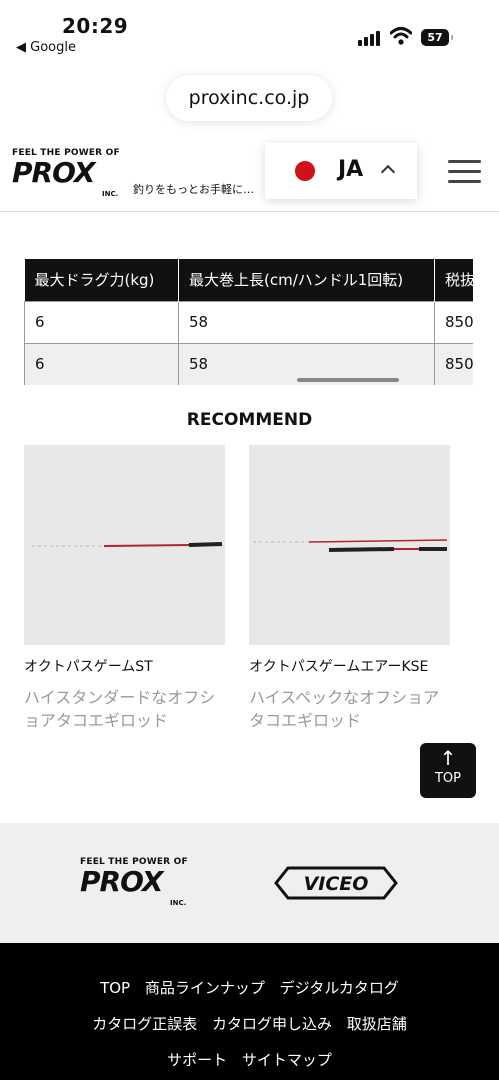 Image resolution: width=499 pixels, height=1080 pixels. I want to click on back-to-top-button: ↑ TOP, so click(448, 770).